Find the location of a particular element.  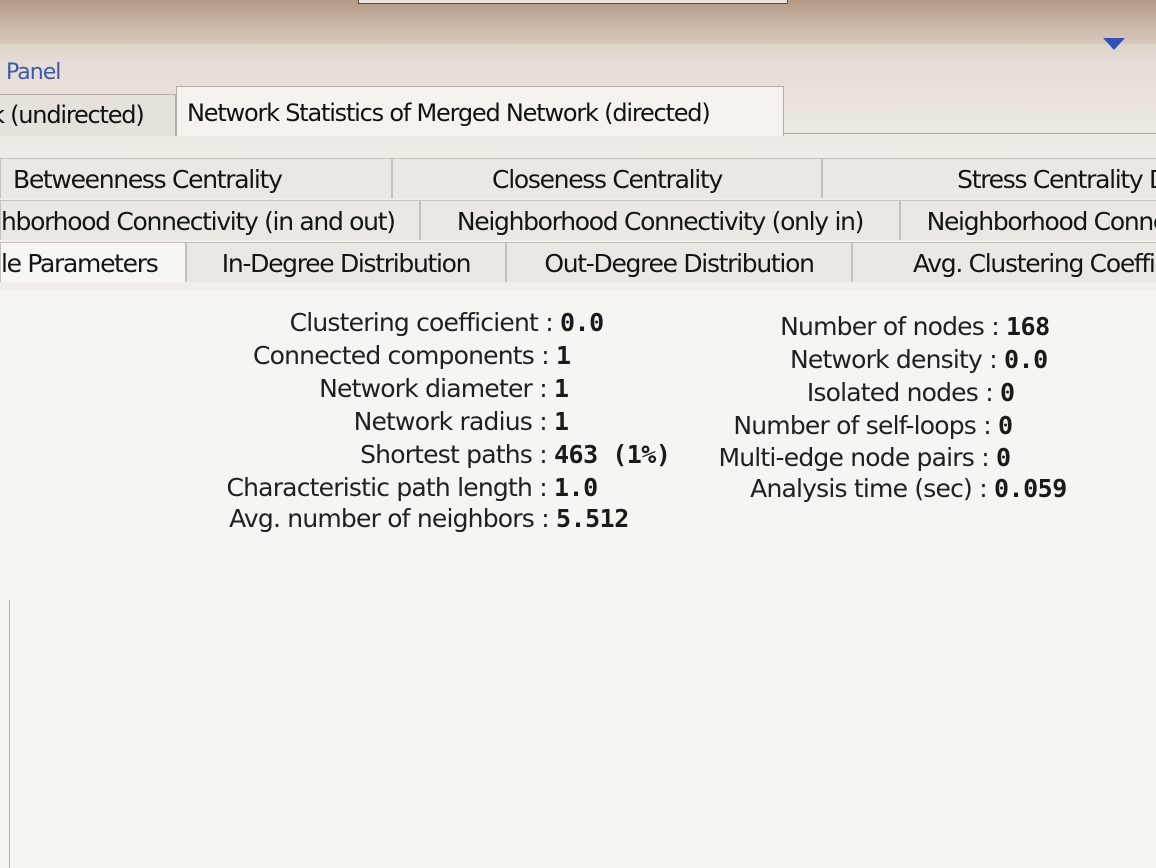

top-input-box is located at coordinates (573, 2).